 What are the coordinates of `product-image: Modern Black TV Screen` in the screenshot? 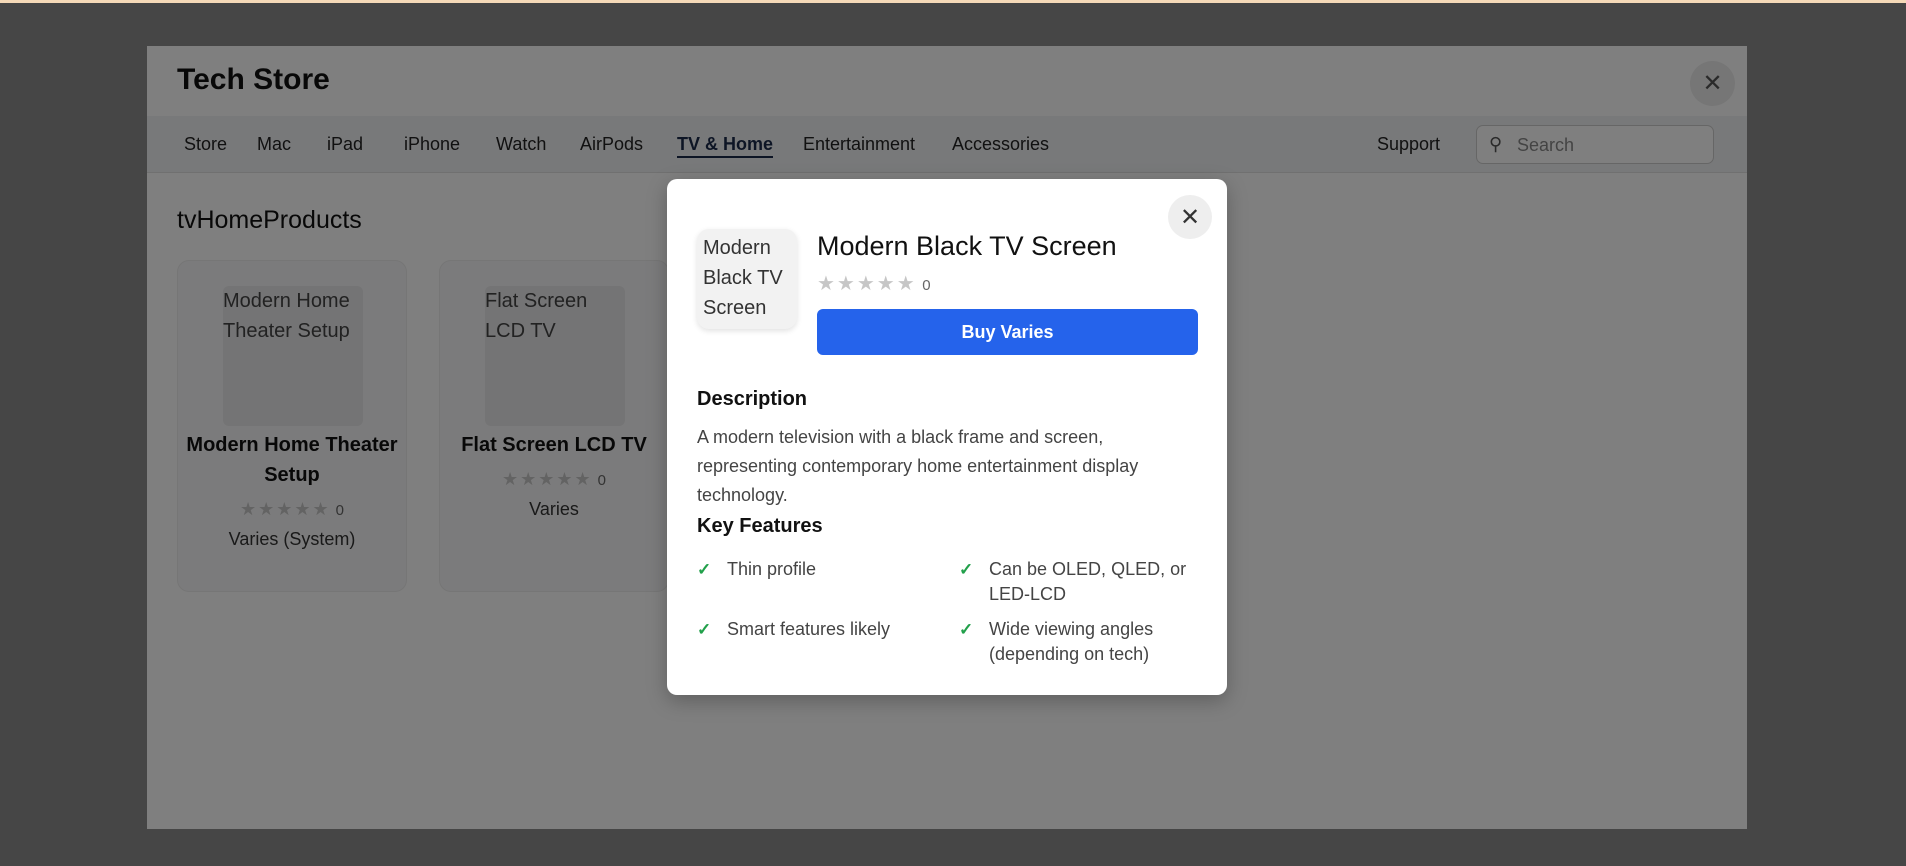 It's located at (747, 279).